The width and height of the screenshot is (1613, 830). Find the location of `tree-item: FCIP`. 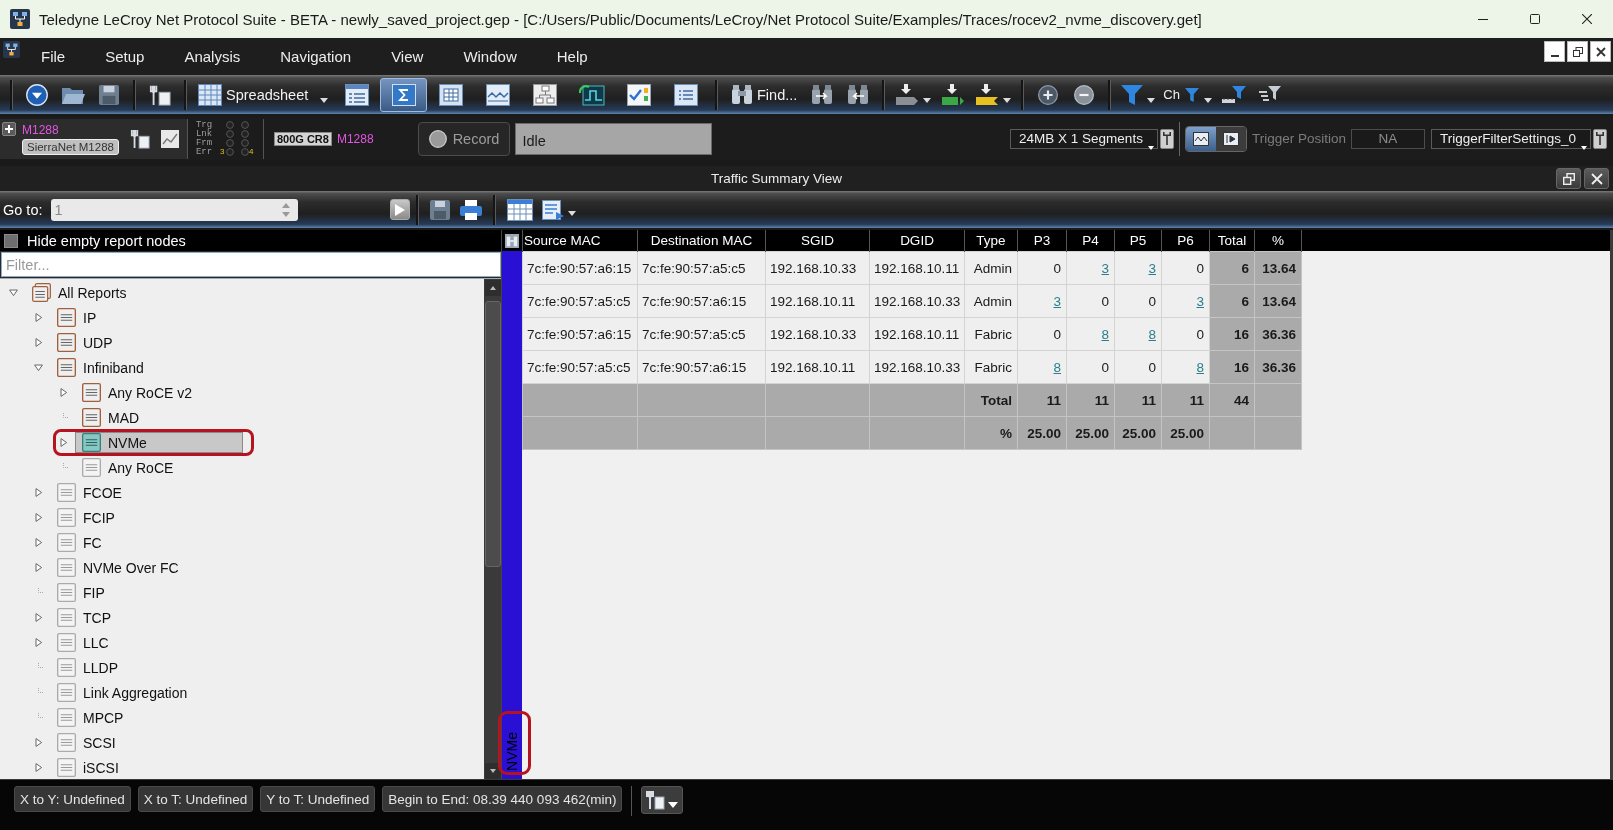

tree-item: FCIP is located at coordinates (86, 517).